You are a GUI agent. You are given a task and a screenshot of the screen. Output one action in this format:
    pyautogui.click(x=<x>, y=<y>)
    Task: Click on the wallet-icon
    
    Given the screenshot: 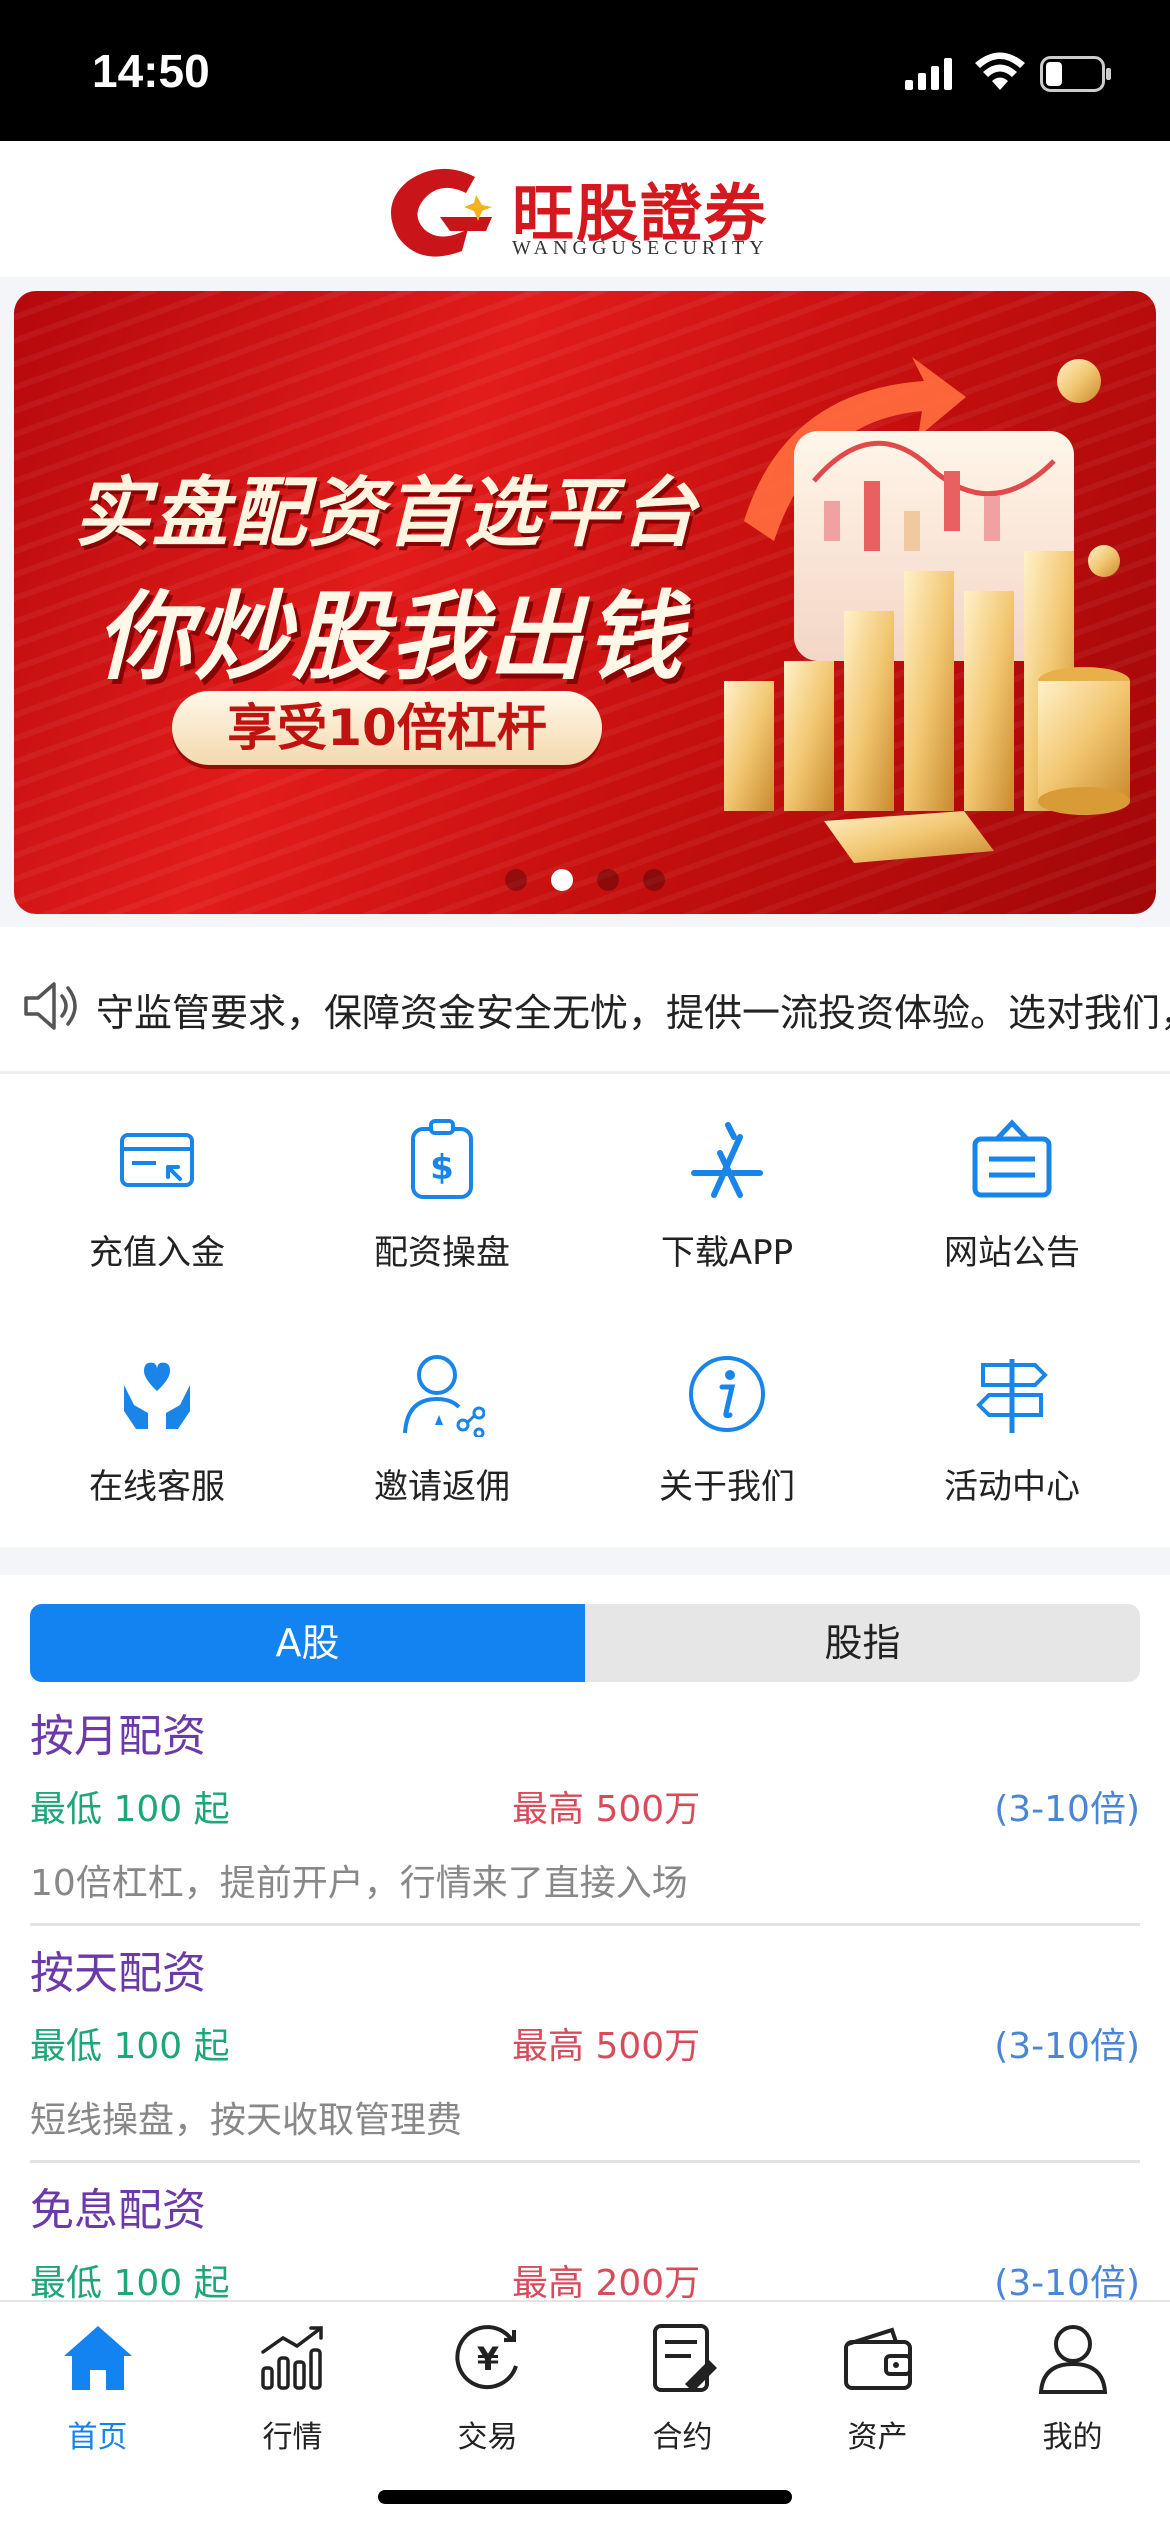 What is the action you would take?
    pyautogui.click(x=878, y=2358)
    